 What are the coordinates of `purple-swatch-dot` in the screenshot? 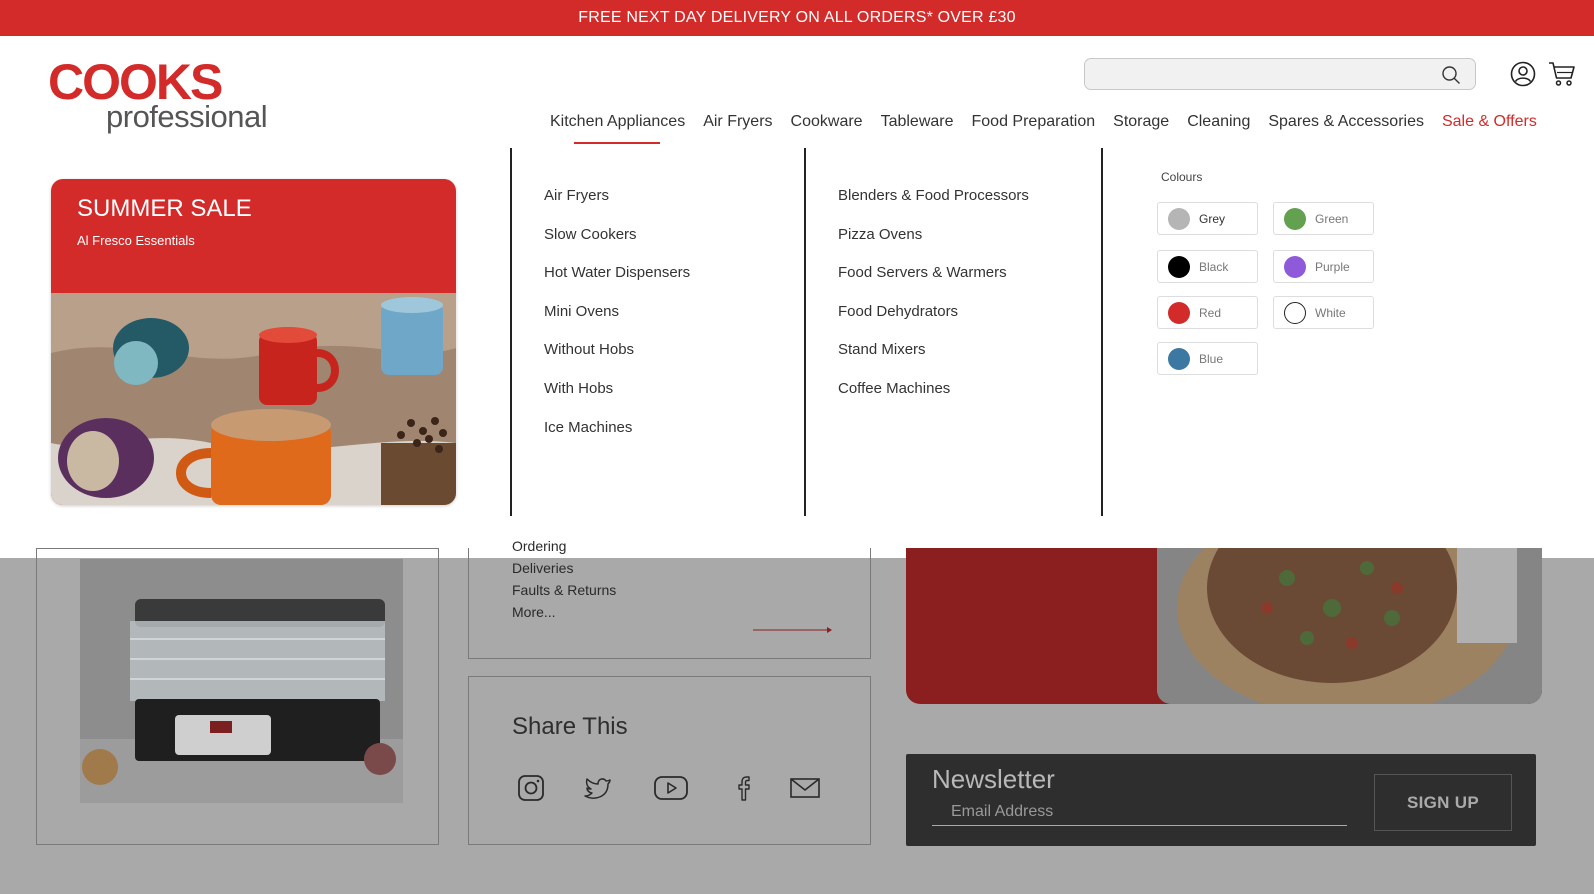 It's located at (1295, 266).